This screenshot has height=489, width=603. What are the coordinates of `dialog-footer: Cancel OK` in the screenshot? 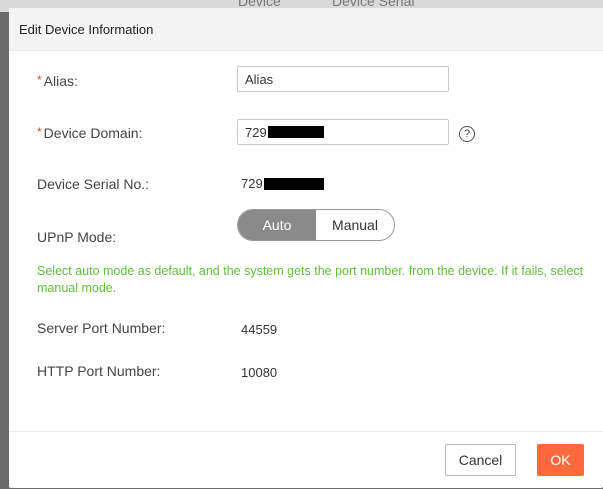 It's located at (306, 460).